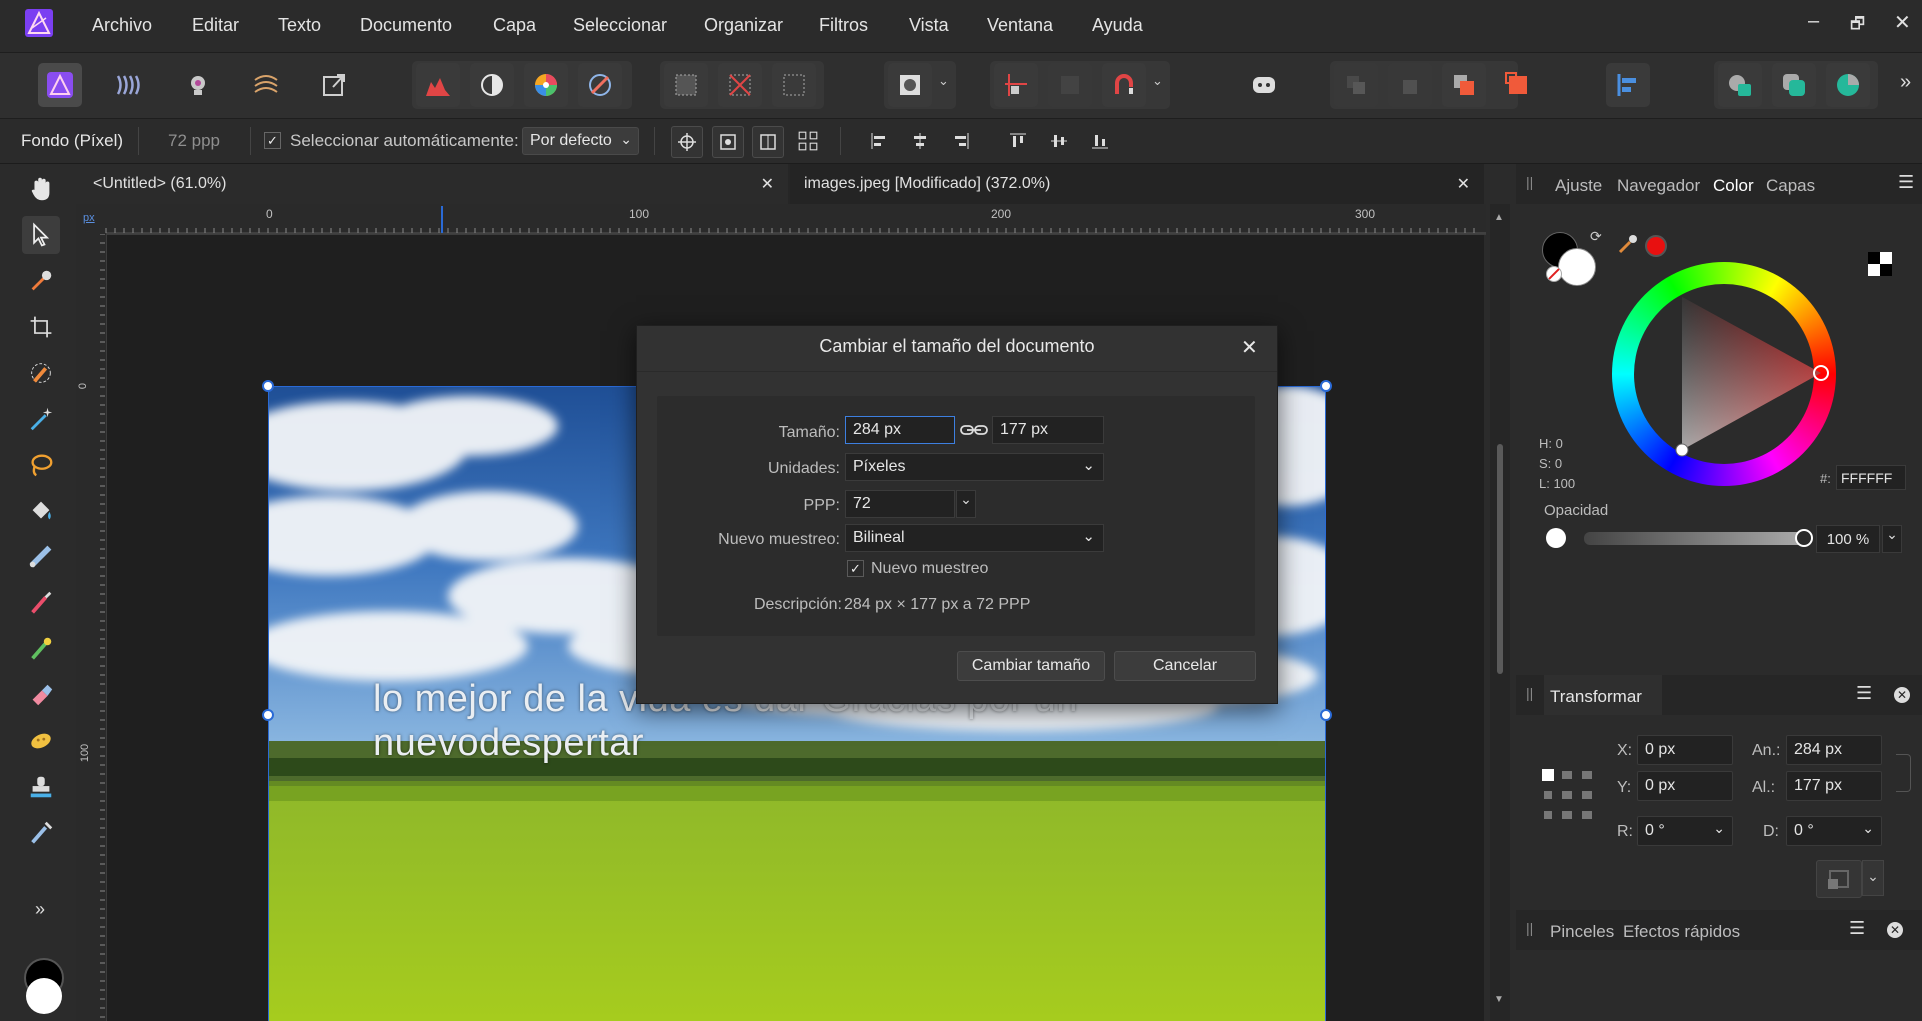  Describe the element at coordinates (1903, 773) in the screenshot. I see `link-dimensions-icon` at that location.